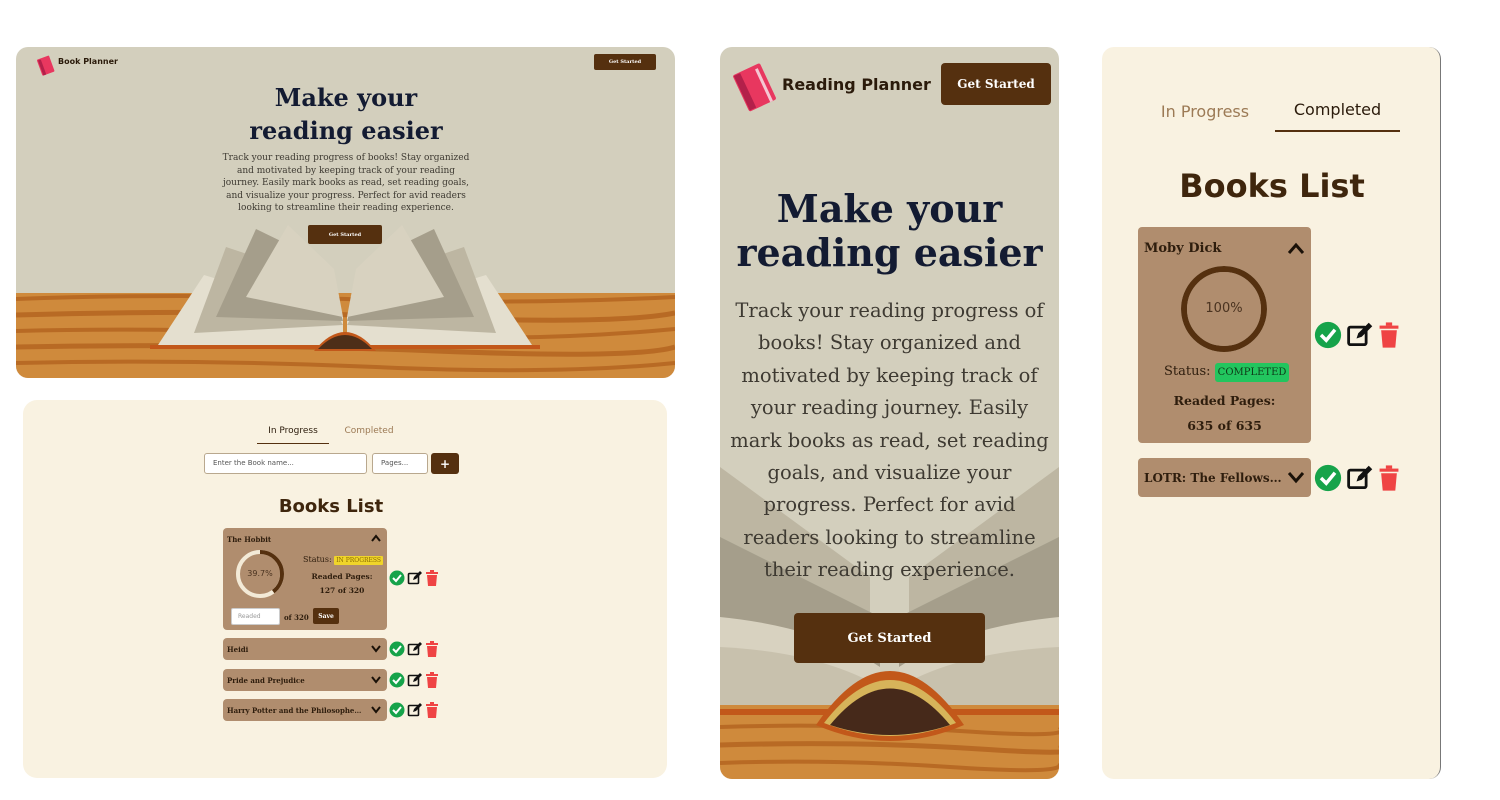 The width and height of the screenshot is (1500, 800). What do you see at coordinates (238, 649) in the screenshot?
I see `book-title: Heidi` at bounding box center [238, 649].